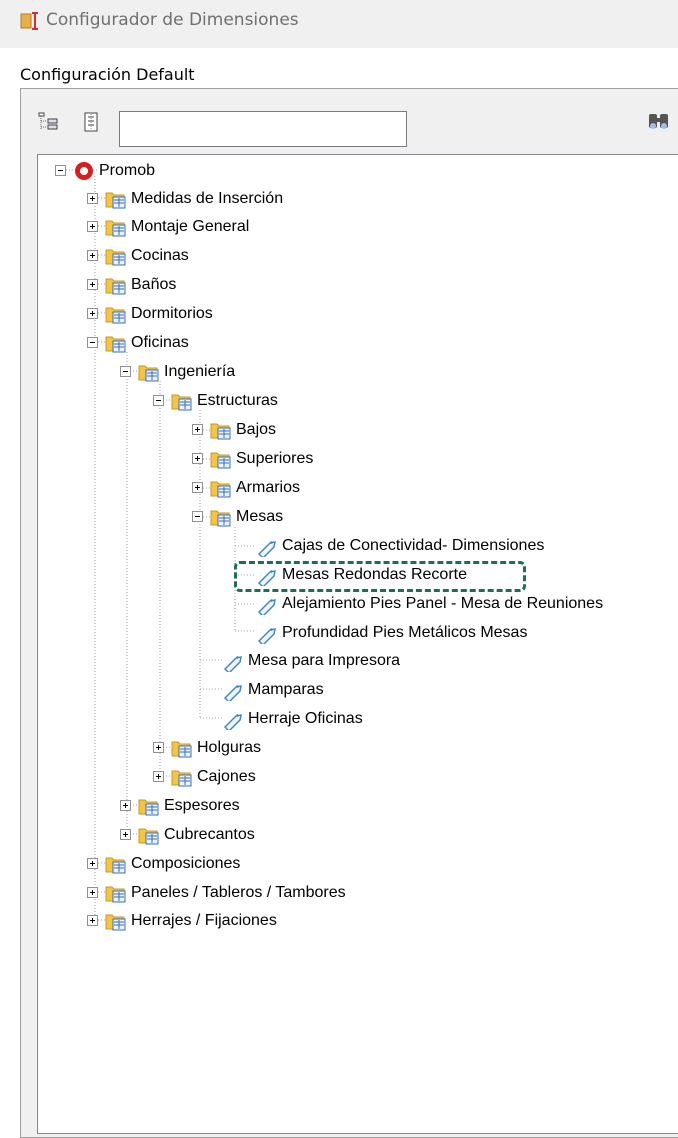  I want to click on search-input, so click(263, 129).